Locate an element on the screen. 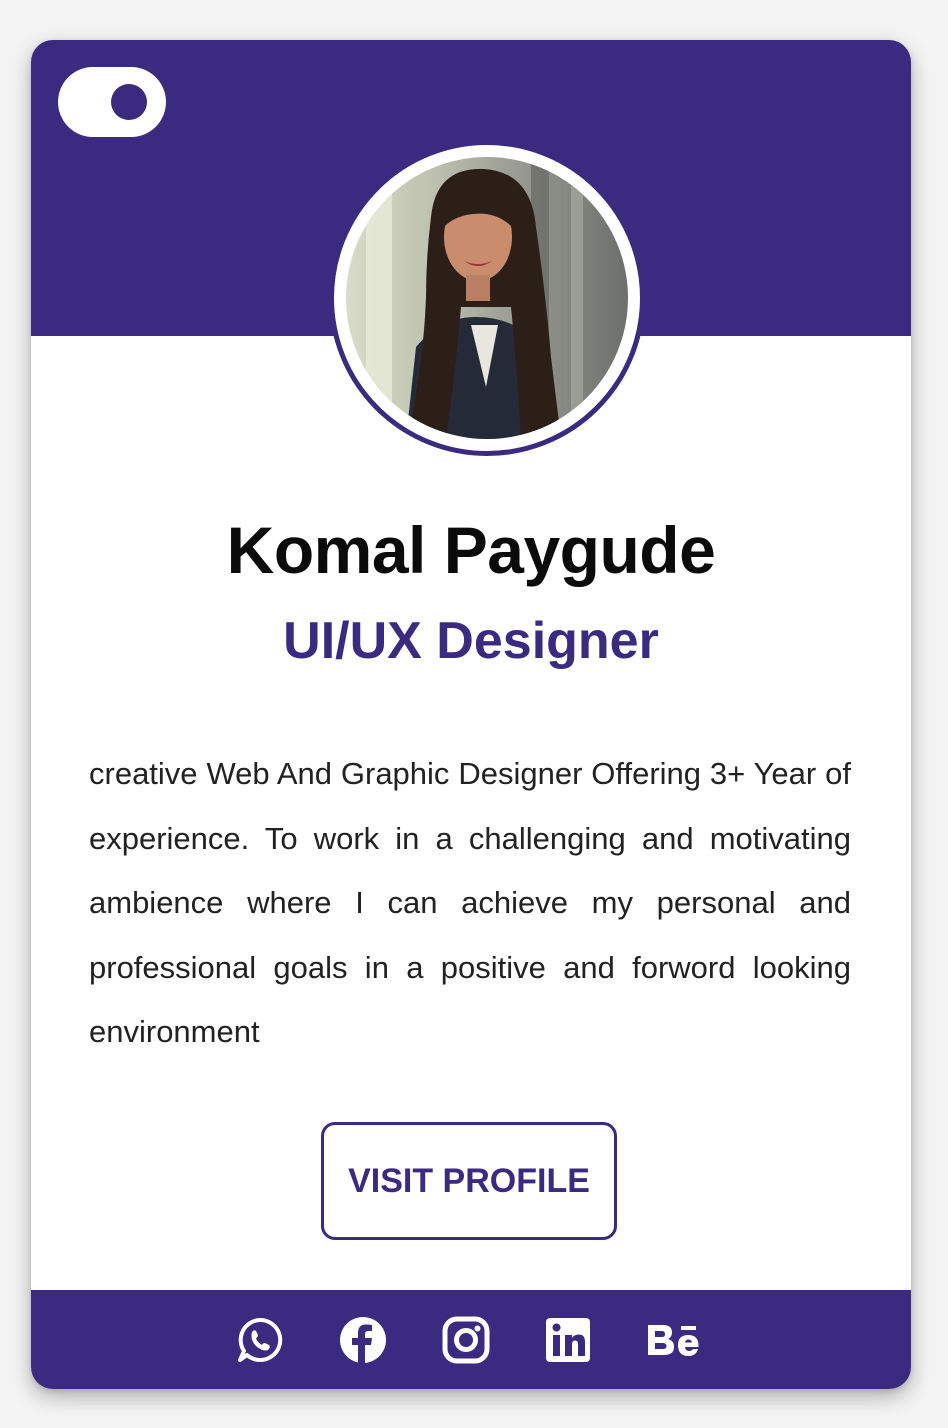 This screenshot has height=1428, width=948. avatar-photo is located at coordinates (487, 298).